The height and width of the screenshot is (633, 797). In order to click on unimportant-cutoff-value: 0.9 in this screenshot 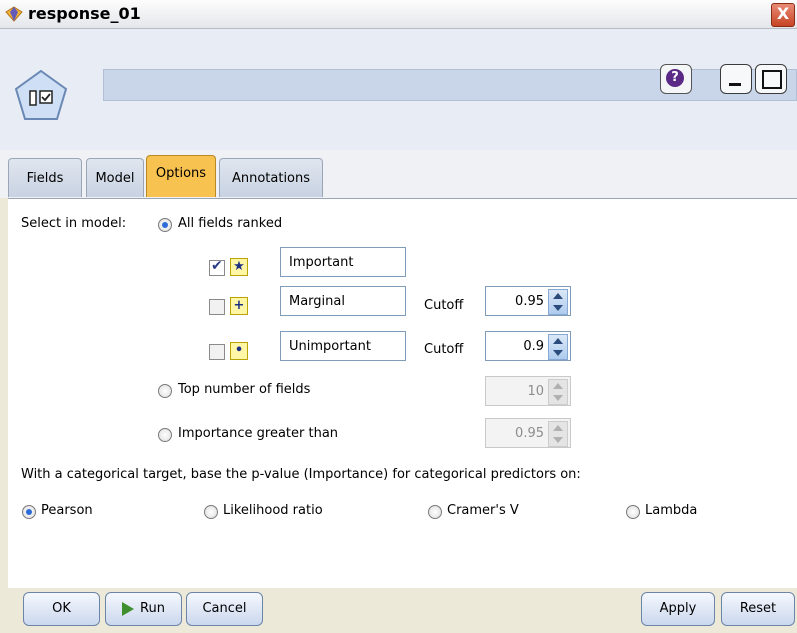, I will do `click(533, 346)`.